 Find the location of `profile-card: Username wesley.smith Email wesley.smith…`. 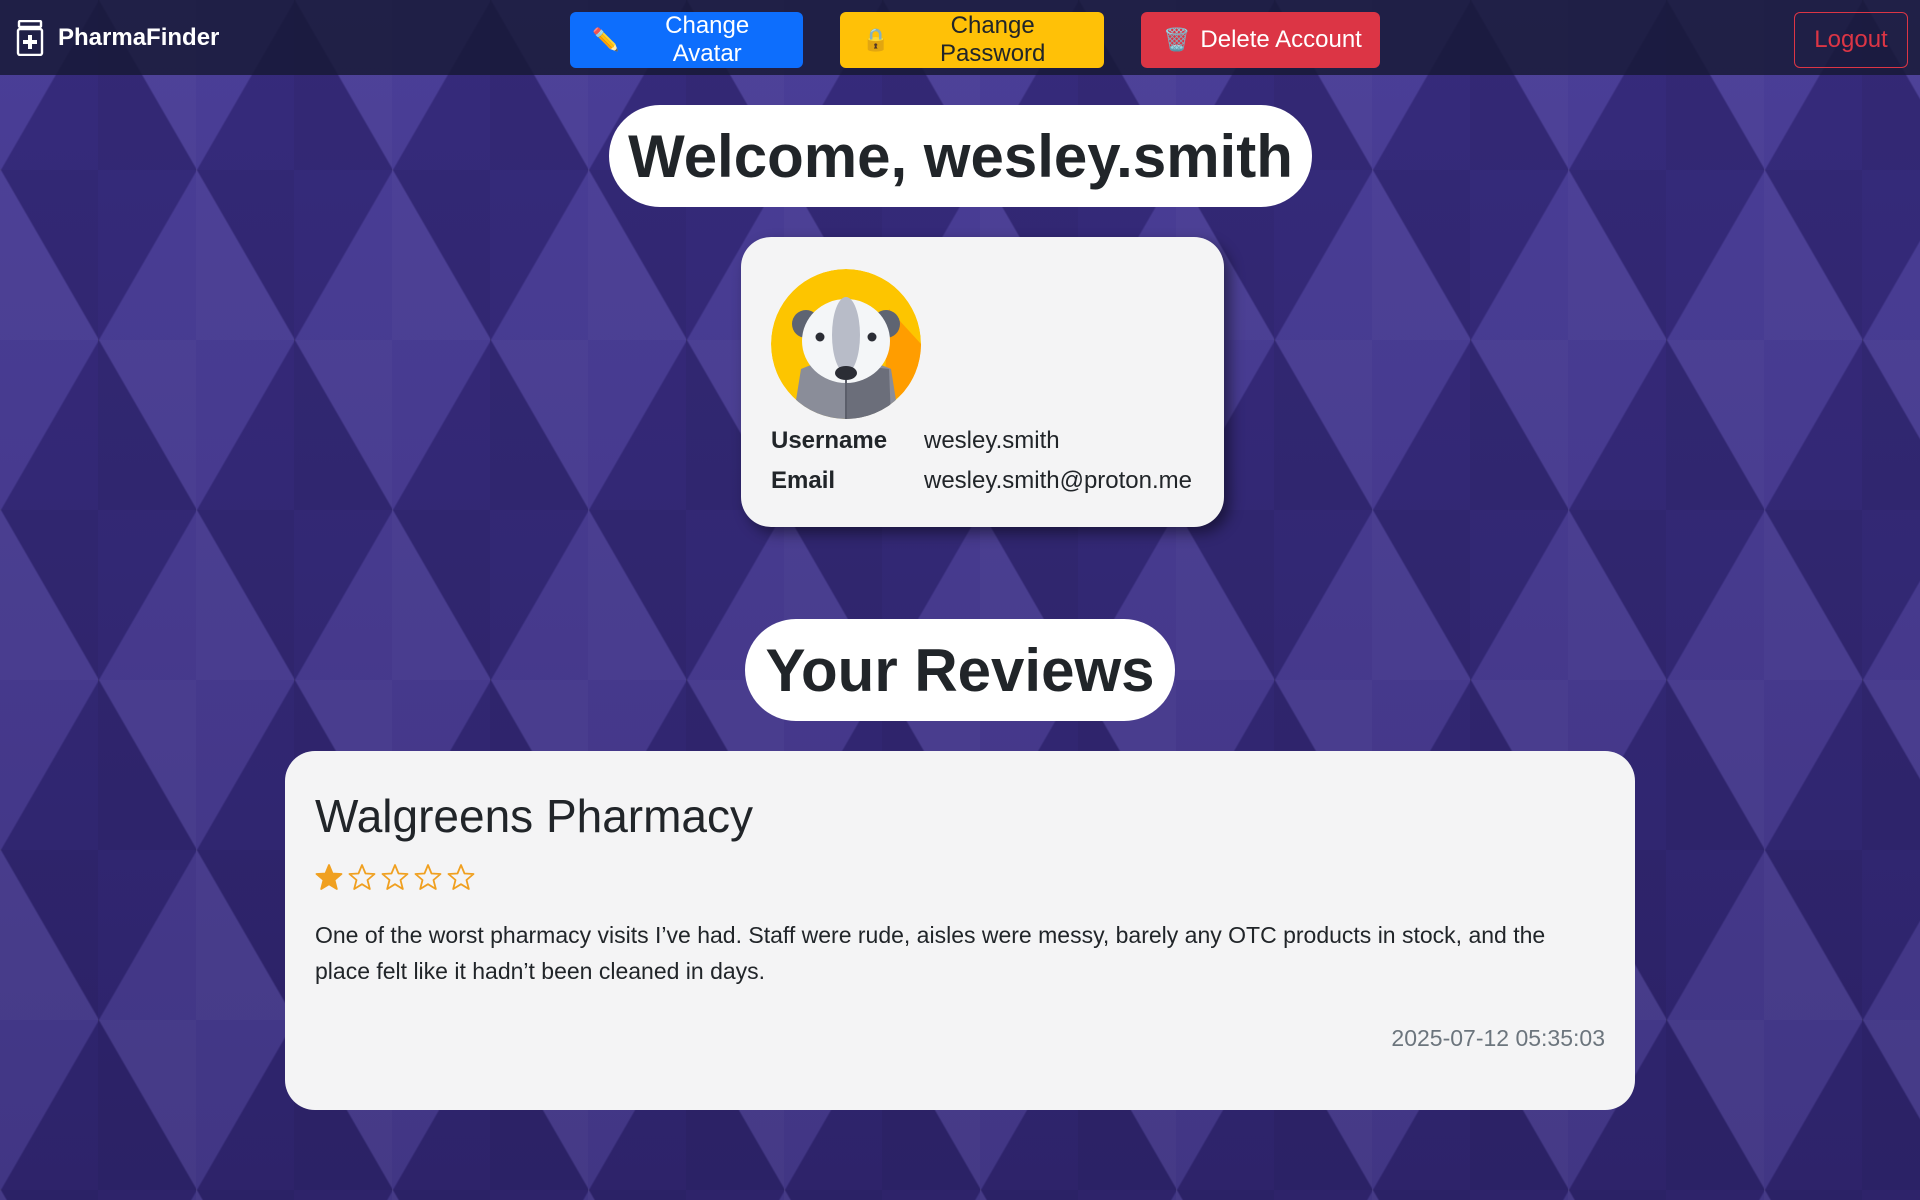

profile-card: Username wesley.smith Email wesley.smith… is located at coordinates (982, 382).